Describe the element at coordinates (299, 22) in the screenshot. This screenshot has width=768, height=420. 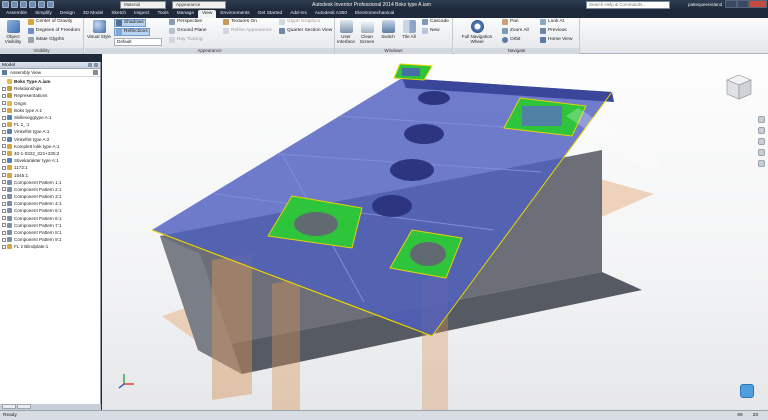
I see `glyph-graphics-button: Glyph Graphics` at that location.